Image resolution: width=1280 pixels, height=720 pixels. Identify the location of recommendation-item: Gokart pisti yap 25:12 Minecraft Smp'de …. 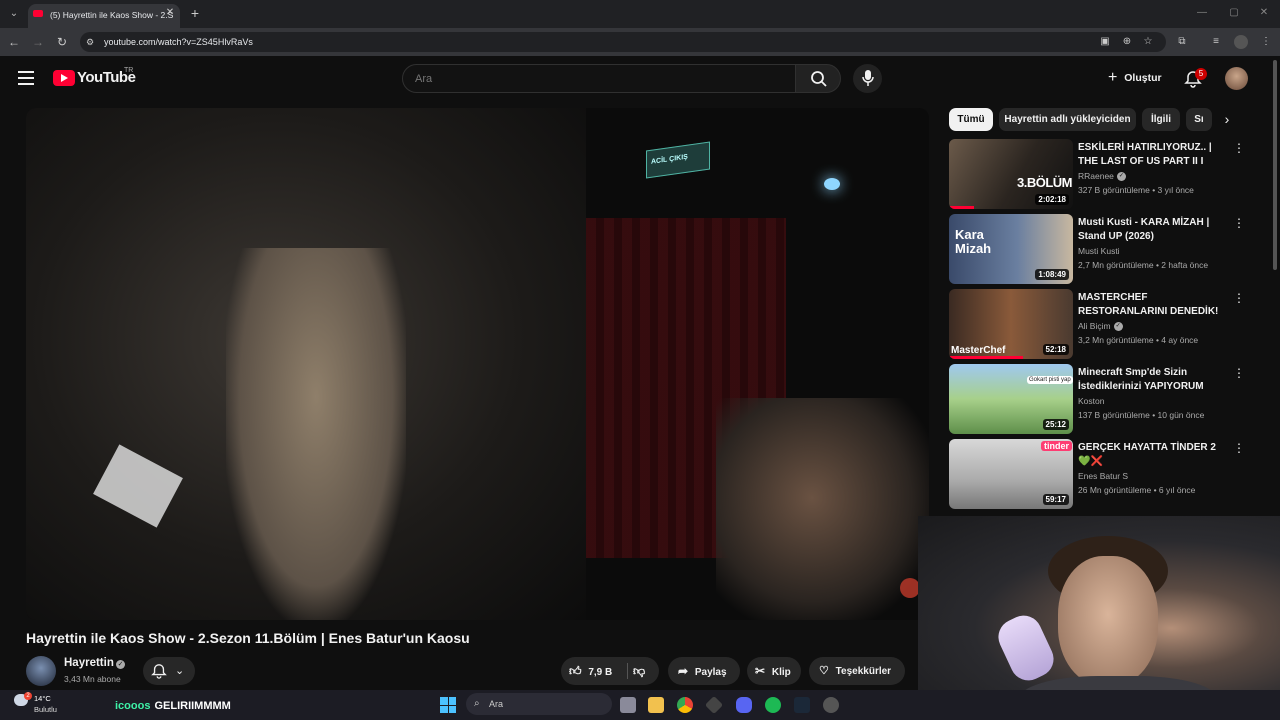
(1097, 399).